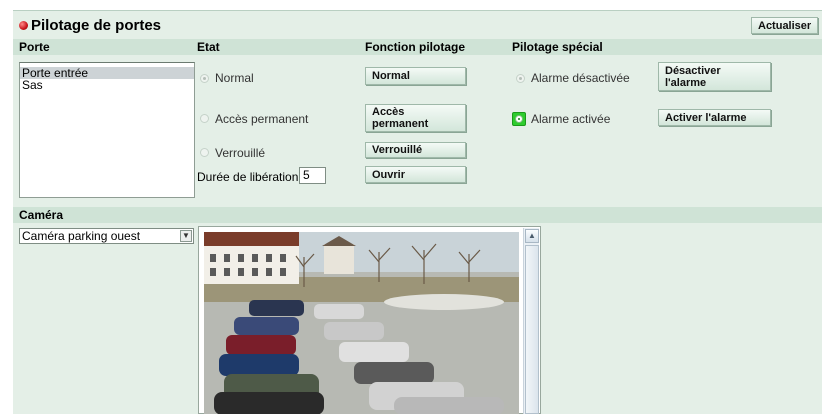  Describe the element at coordinates (519, 119) in the screenshot. I see `alarm-on-indicator-icon` at that location.